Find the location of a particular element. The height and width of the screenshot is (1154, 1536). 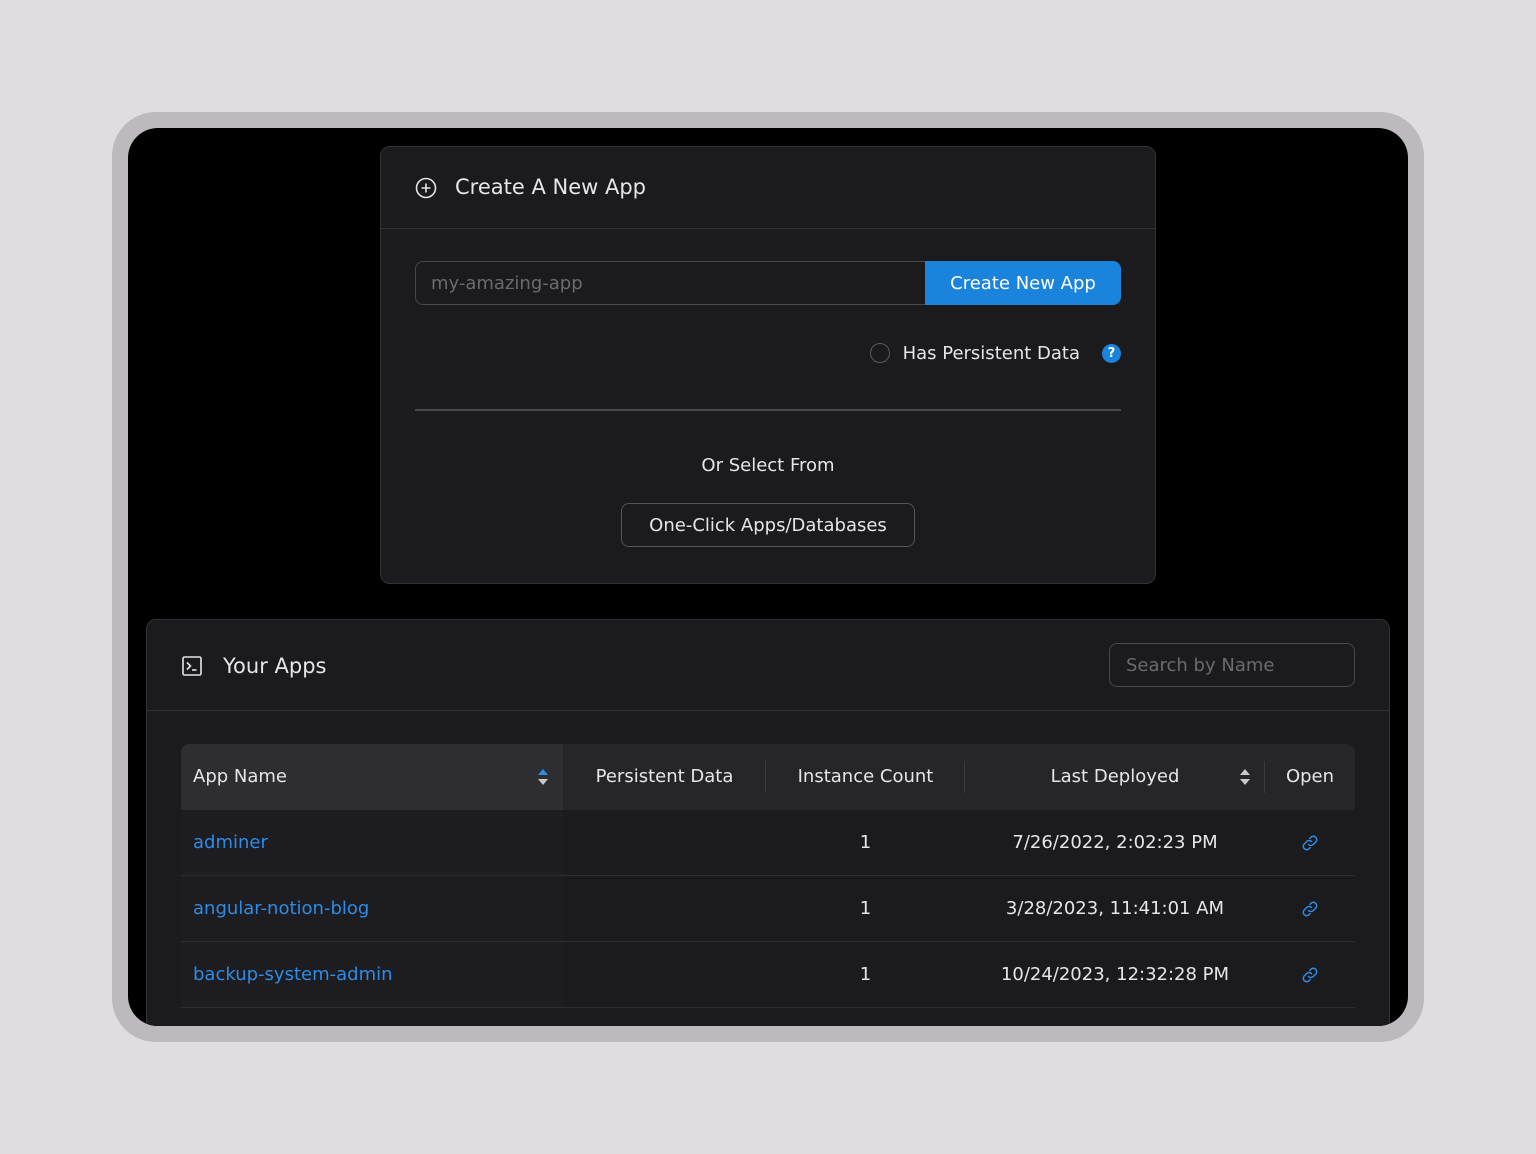

app-link: adminer is located at coordinates (230, 842).